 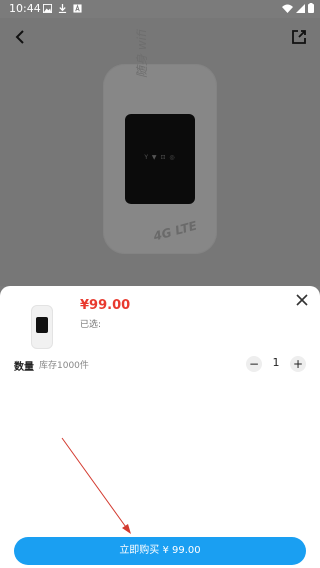 What do you see at coordinates (300, 8) in the screenshot?
I see `signal-icon` at bounding box center [300, 8].